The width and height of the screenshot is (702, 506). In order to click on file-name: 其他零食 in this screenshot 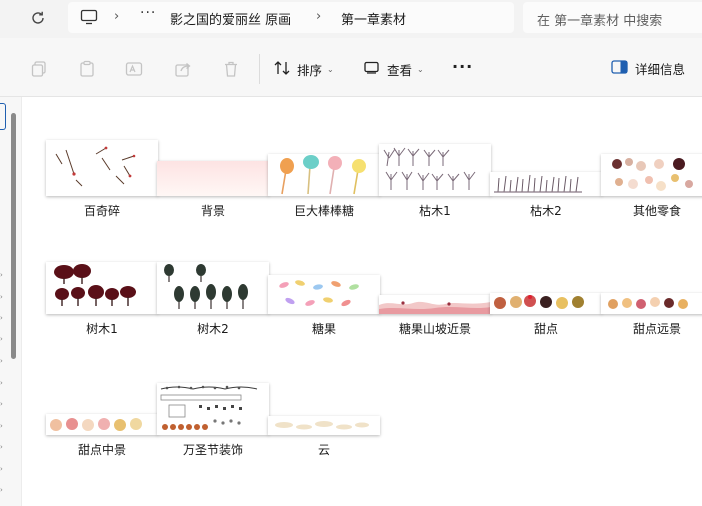, I will do `click(656, 211)`.